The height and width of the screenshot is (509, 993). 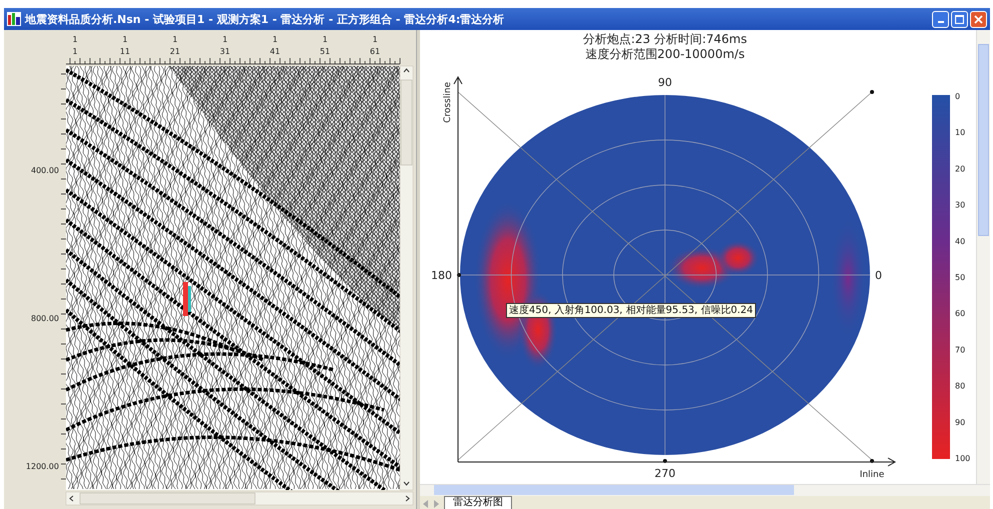 What do you see at coordinates (665, 473) in the screenshot?
I see `angle-label: 270` at bounding box center [665, 473].